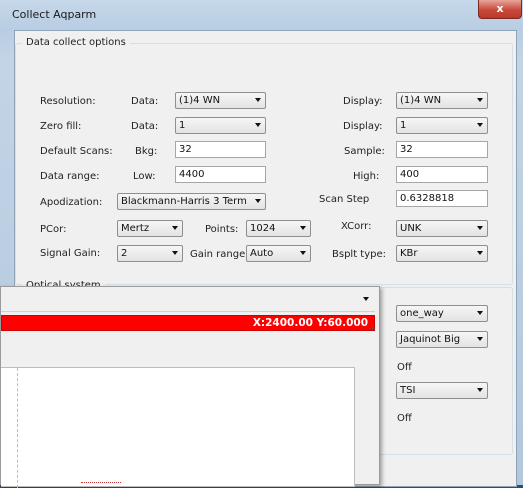 The width and height of the screenshot is (523, 488). Describe the element at coordinates (135, 228) in the screenshot. I see `pcor-value: Mertz` at that location.